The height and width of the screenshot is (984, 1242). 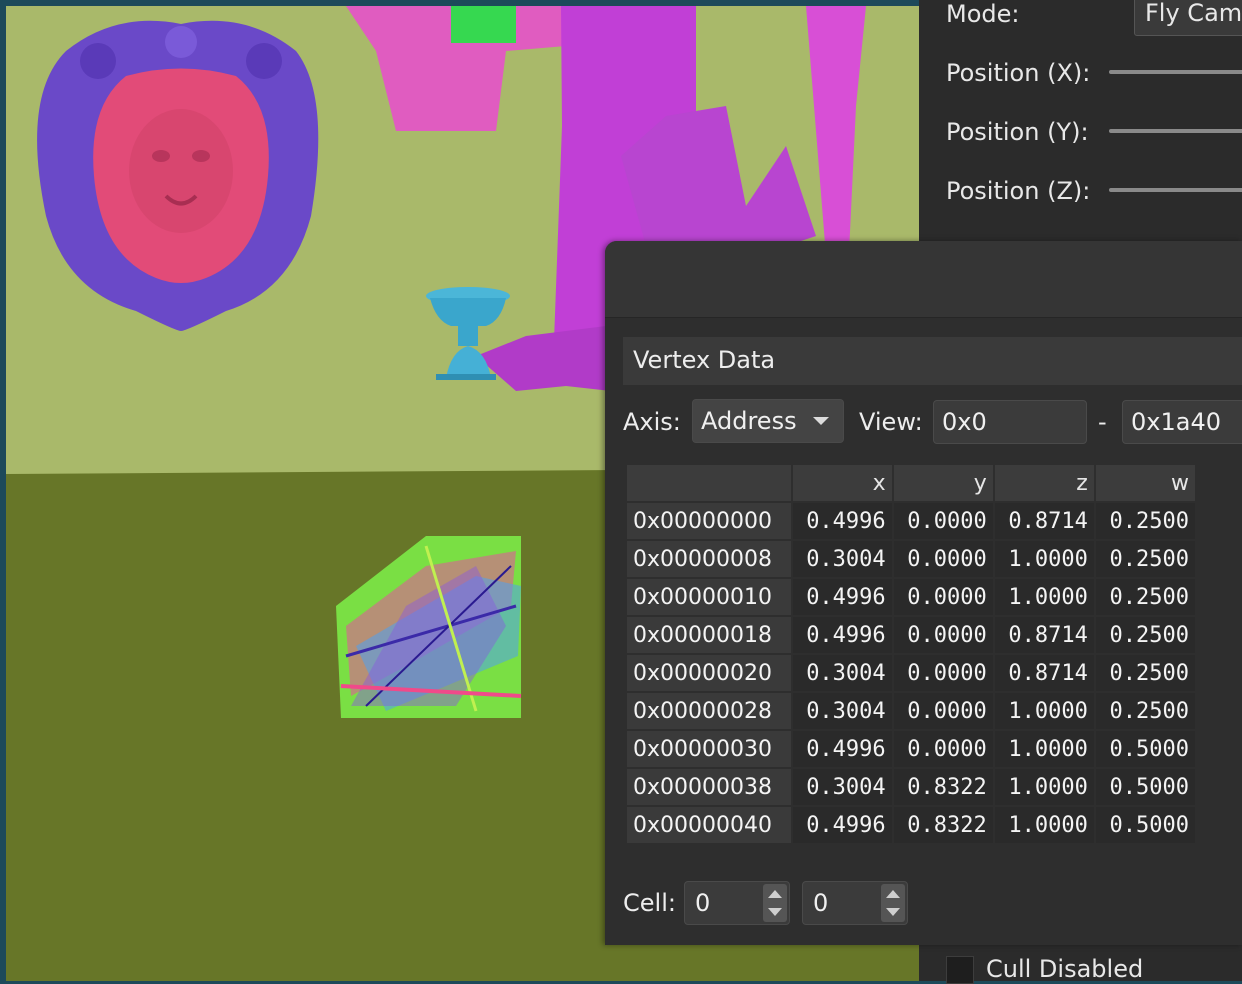 What do you see at coordinates (855, 903) in the screenshot?
I see `cell-col-spinbox: 0` at bounding box center [855, 903].